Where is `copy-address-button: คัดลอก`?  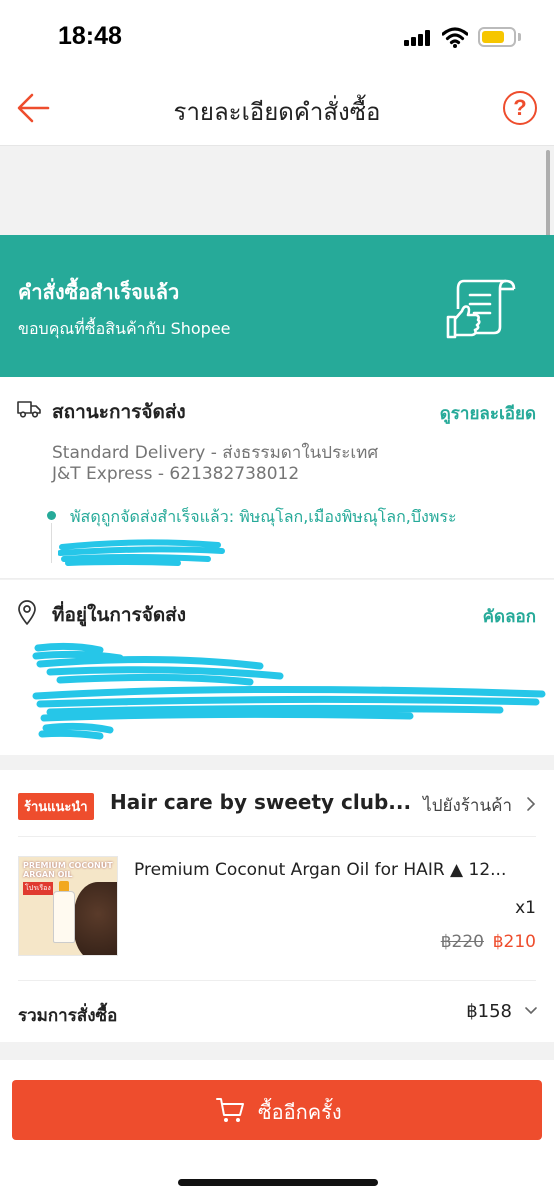 copy-address-button: คัดลอก is located at coordinates (509, 616).